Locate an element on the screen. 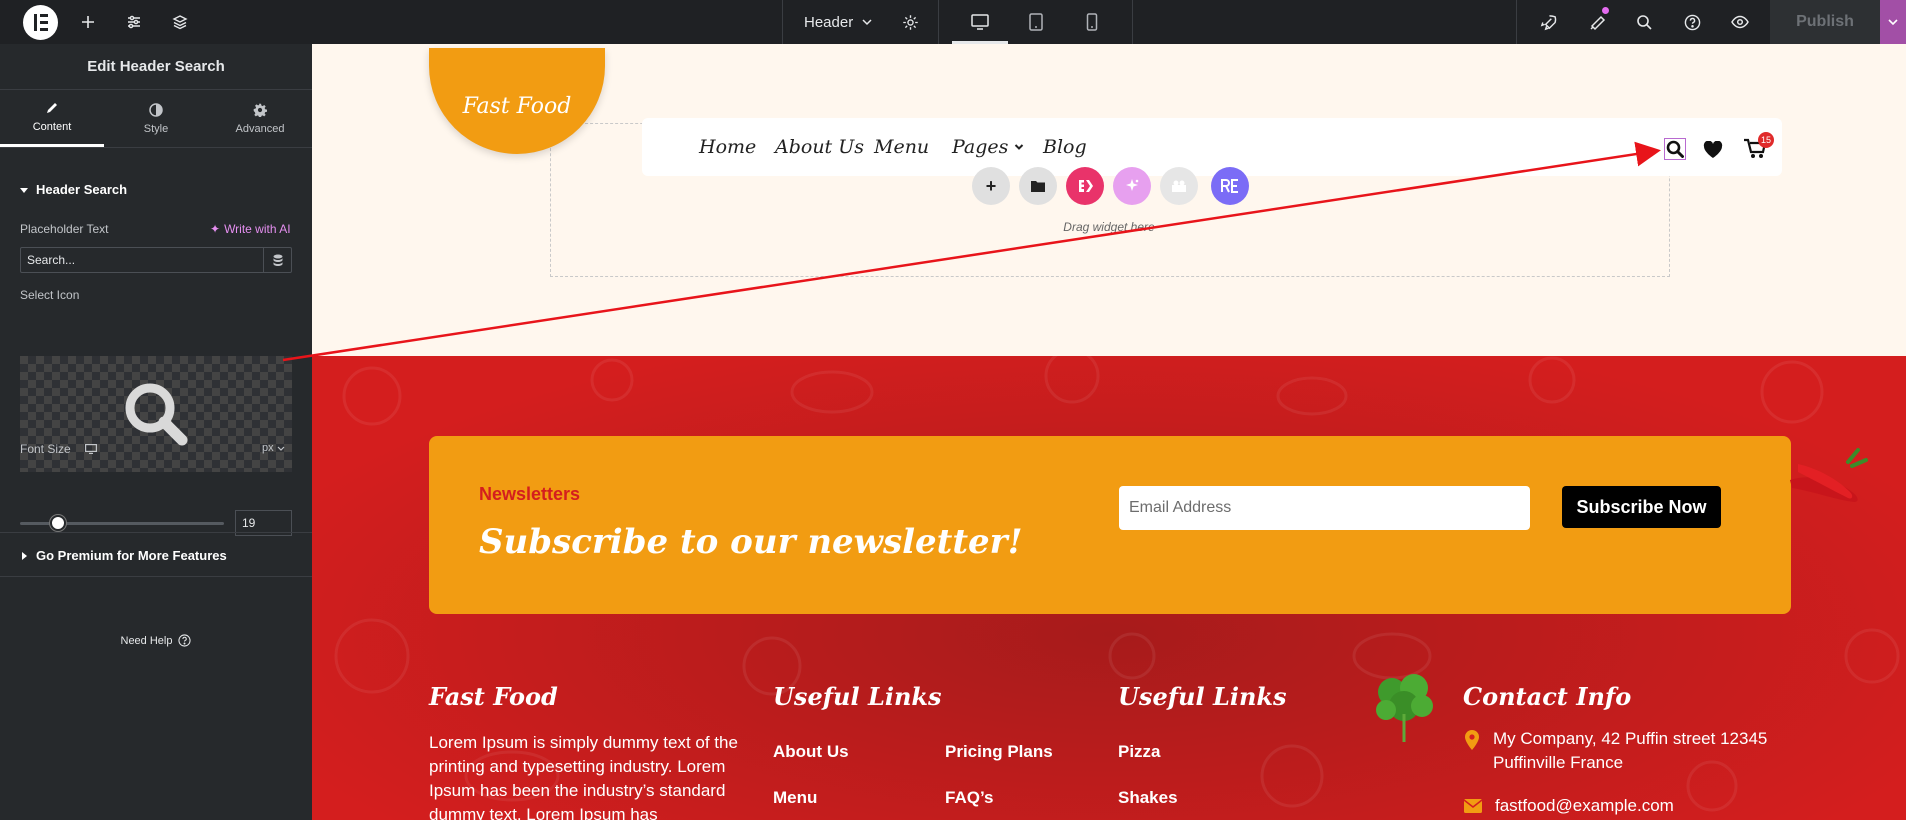 The width and height of the screenshot is (1906, 820). dynamic-tags-icon is located at coordinates (277, 260).